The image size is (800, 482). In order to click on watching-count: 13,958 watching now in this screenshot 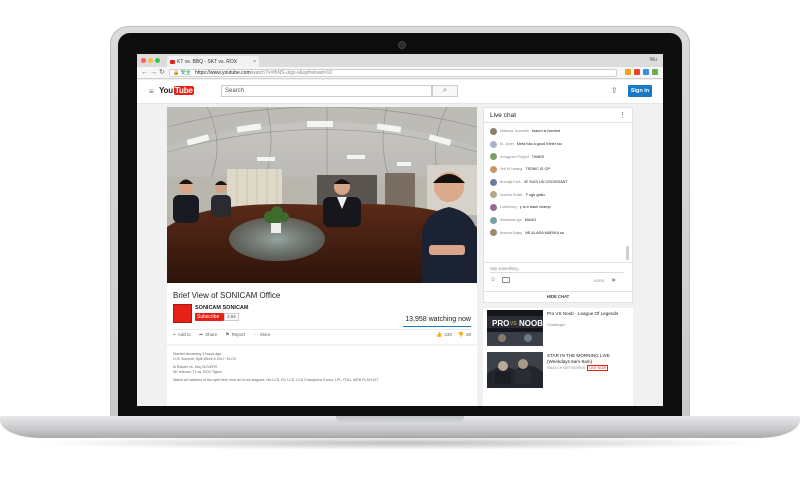, I will do `click(438, 319)`.